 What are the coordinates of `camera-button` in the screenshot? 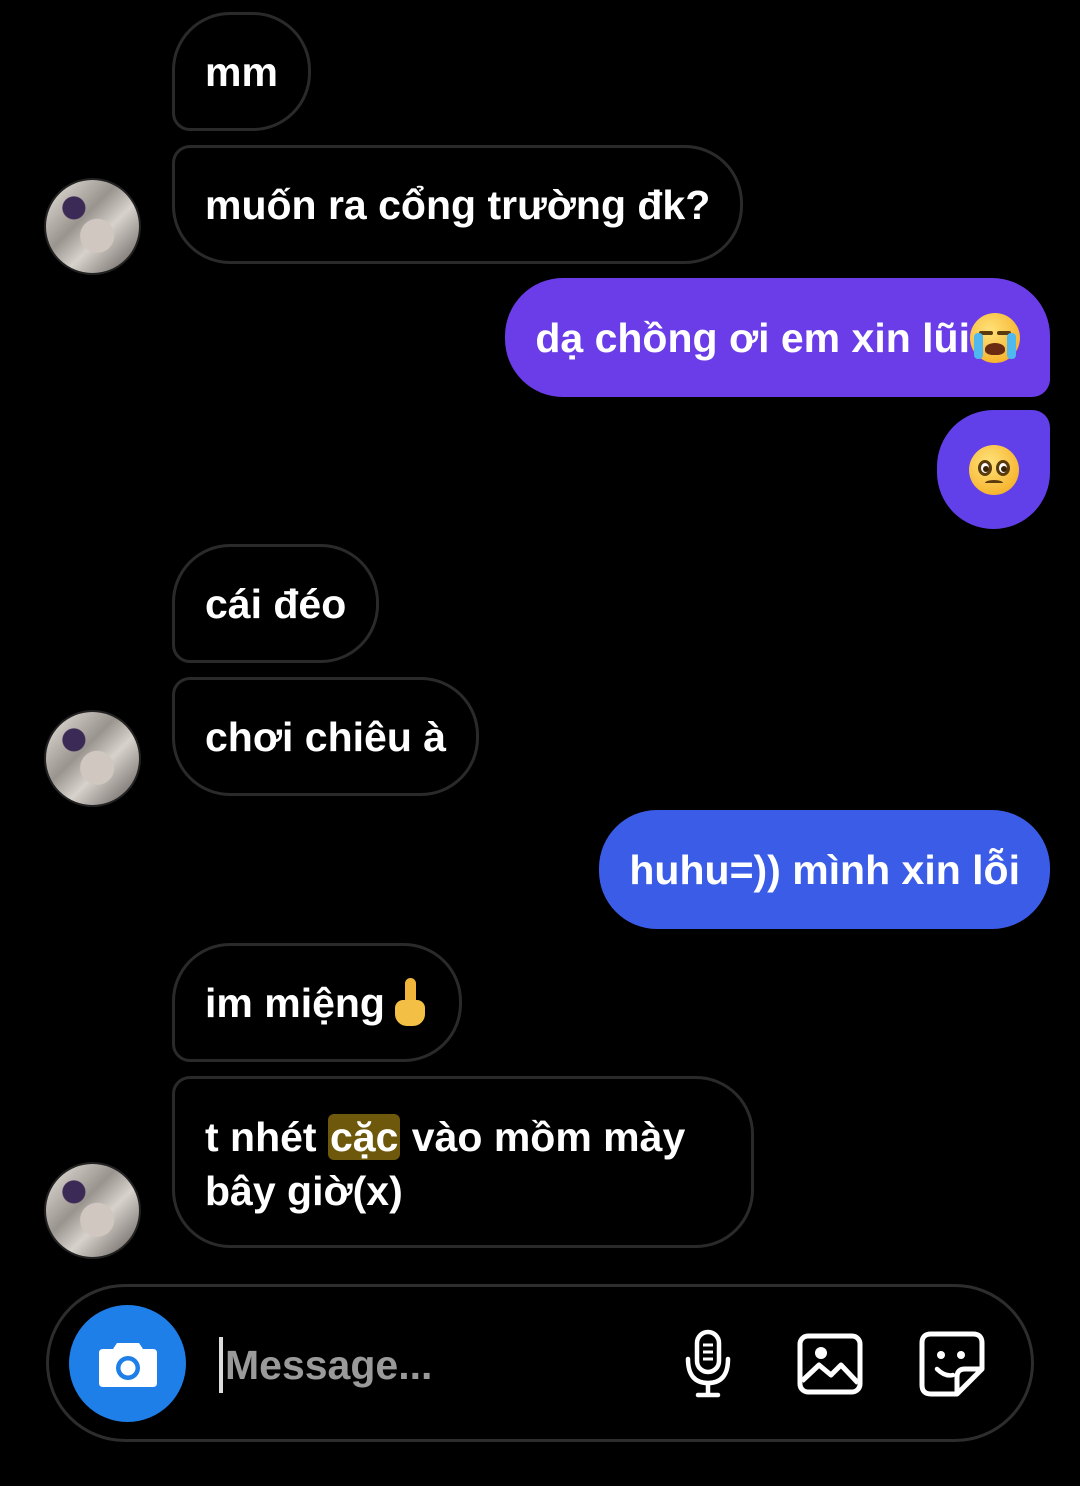 It's located at (127, 1363).